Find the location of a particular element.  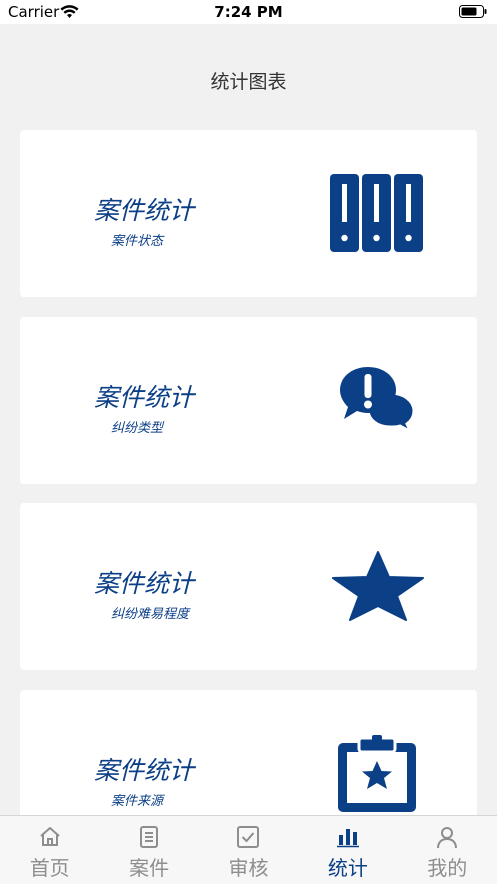

tab-home: 首页 is located at coordinates (49, 850).